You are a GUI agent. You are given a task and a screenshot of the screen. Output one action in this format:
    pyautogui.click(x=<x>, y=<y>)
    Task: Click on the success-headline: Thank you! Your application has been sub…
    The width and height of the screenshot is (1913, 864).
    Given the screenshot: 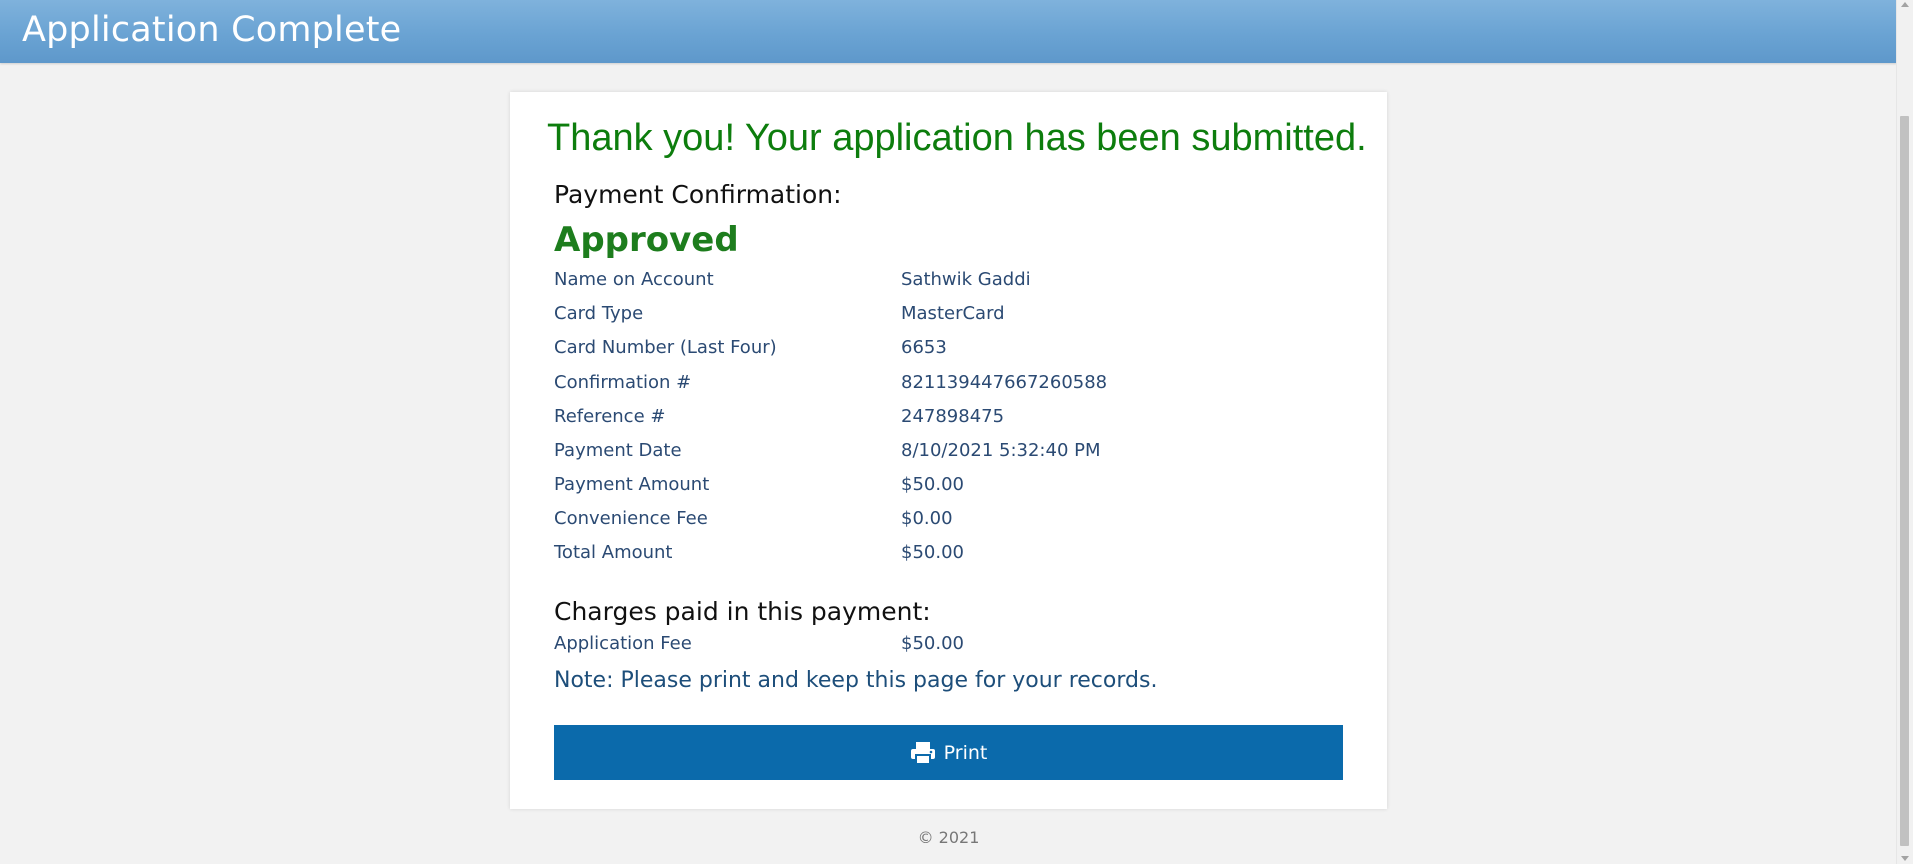 What is the action you would take?
    pyautogui.click(x=957, y=138)
    